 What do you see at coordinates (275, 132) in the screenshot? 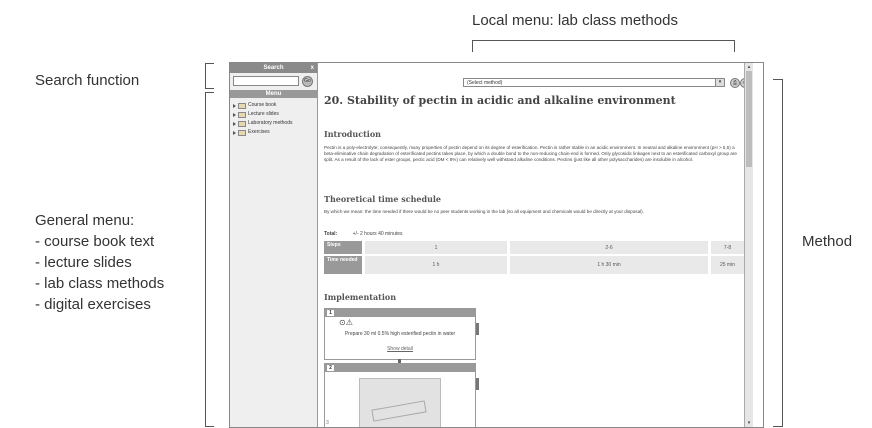
I see `tree-item-exercises: Exercises` at bounding box center [275, 132].